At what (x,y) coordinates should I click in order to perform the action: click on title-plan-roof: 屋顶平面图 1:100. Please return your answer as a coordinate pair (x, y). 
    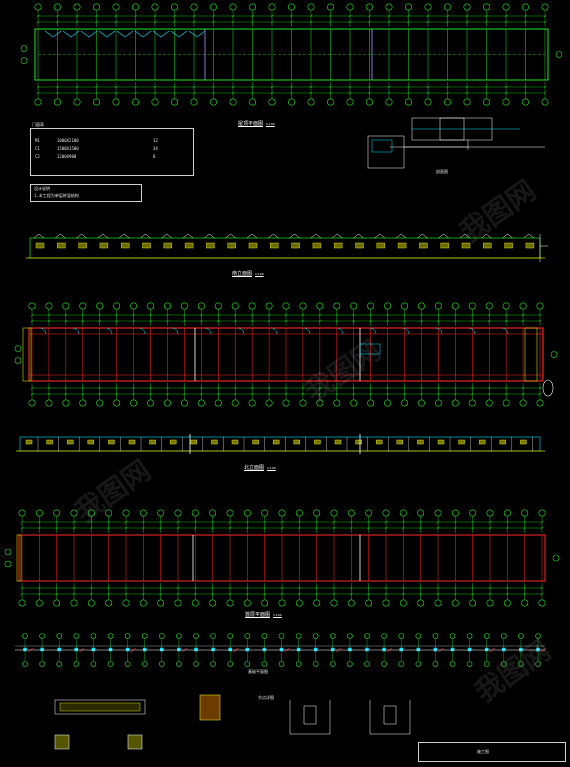
    Looking at the image, I should click on (256, 124).